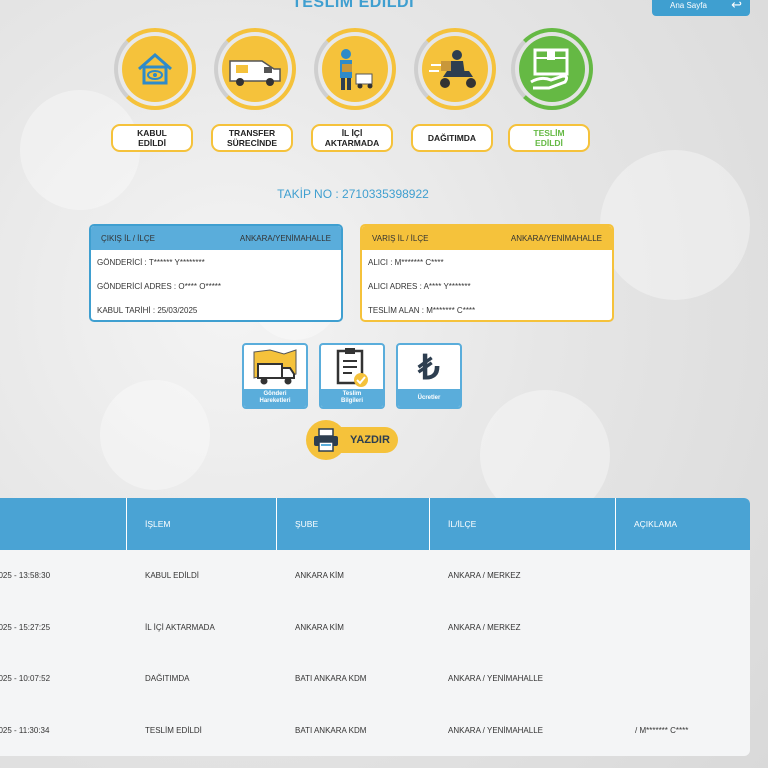  I want to click on step-kabul: KABUL EDİLDİ, so click(154, 90).